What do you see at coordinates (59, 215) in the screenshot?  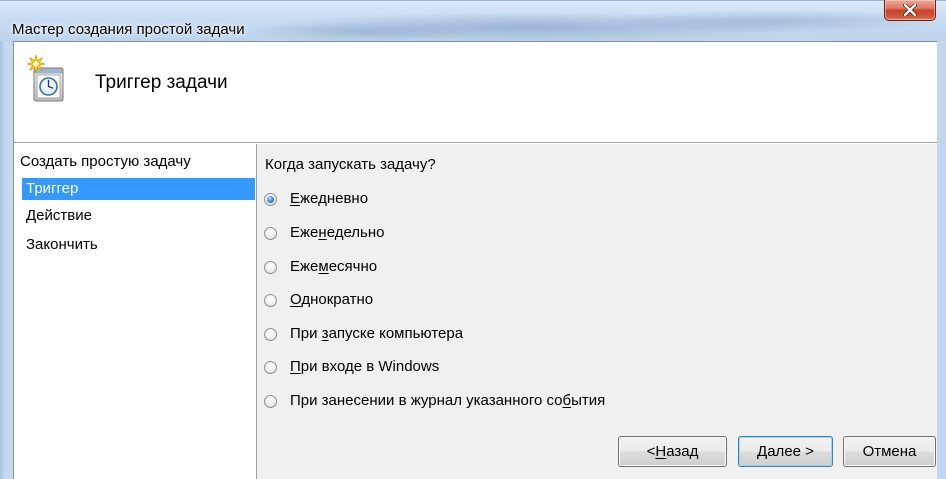 I see `step-action: Действие` at bounding box center [59, 215].